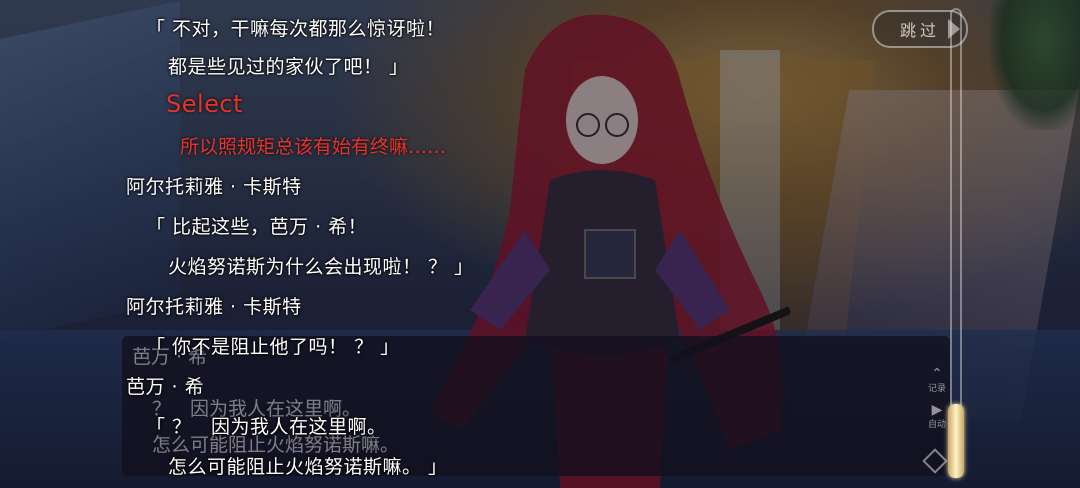 Image resolution: width=1080 pixels, height=488 pixels. Describe the element at coordinates (308, 467) in the screenshot. I see `log-line: 怎么可能阻止火焰努诺斯嘛。 」` at that location.